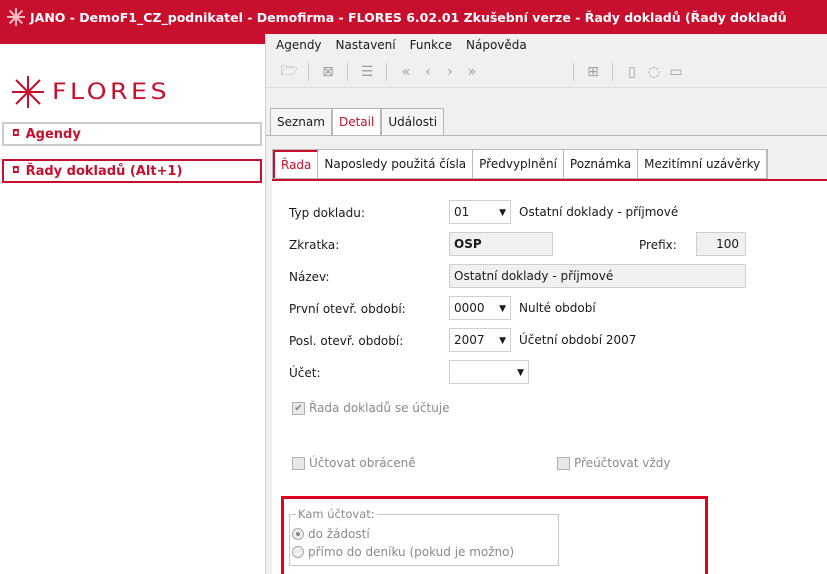 The width and height of the screenshot is (827, 574). I want to click on typ-dokladu-desc: Ostatní doklady - příjmové, so click(599, 212).